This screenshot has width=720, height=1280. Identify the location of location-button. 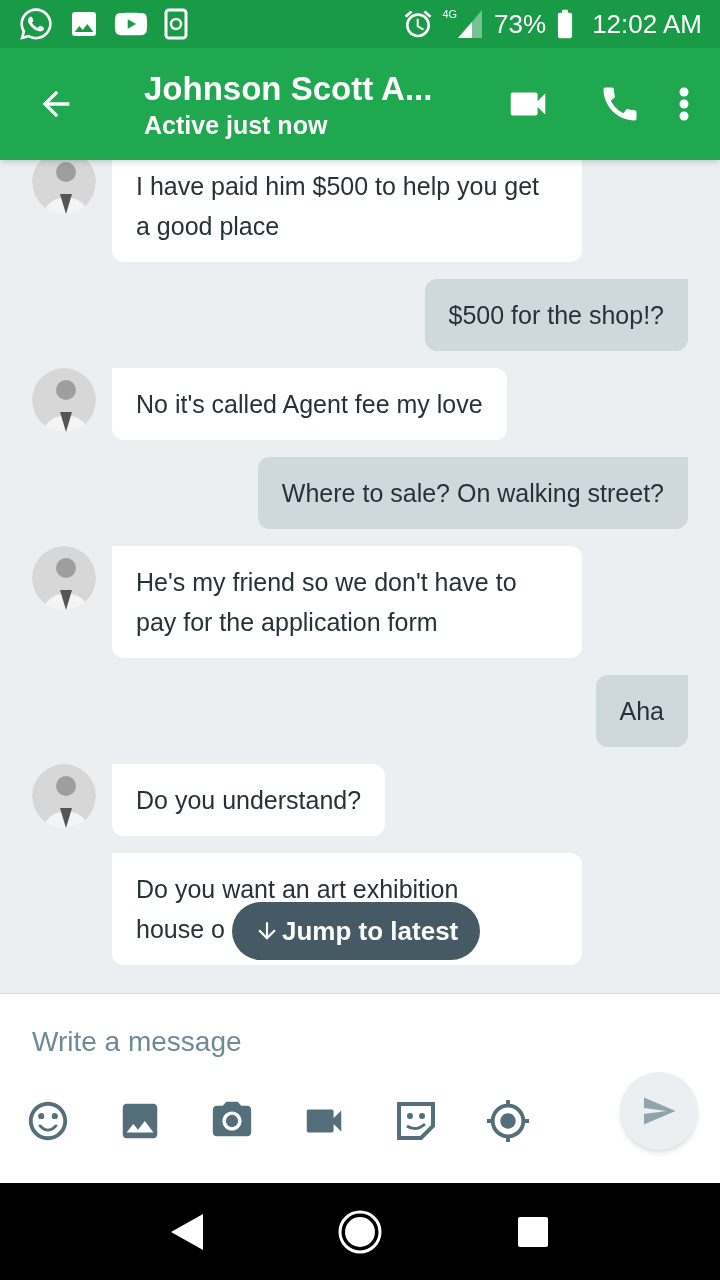
(508, 1121).